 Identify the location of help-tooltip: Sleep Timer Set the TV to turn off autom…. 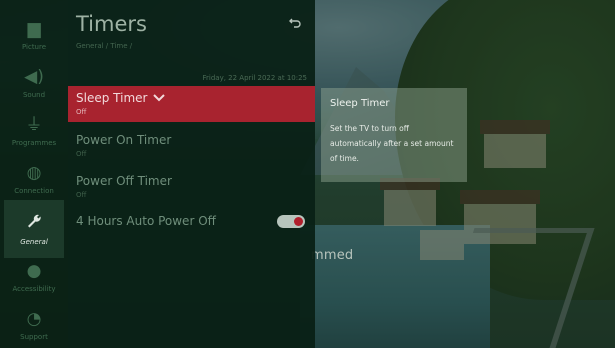
(394, 135).